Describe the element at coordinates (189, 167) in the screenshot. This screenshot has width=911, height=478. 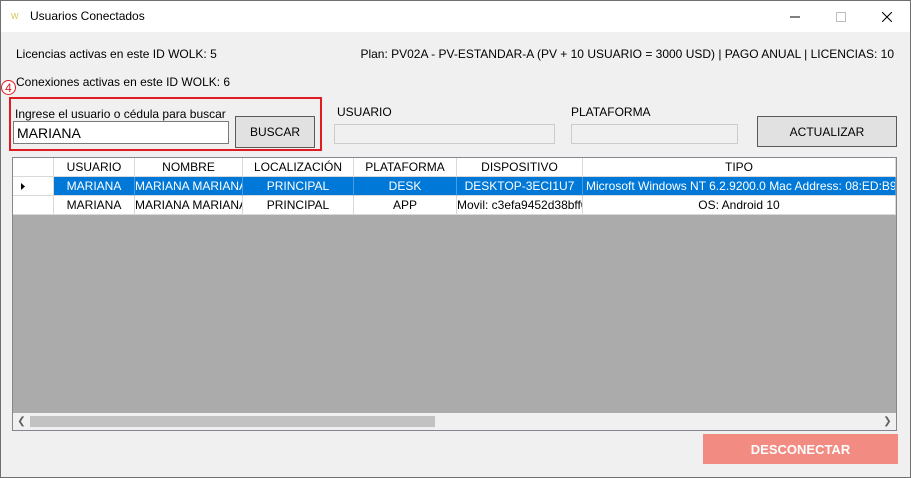
I see `col-nombre: NOMBRE` at that location.